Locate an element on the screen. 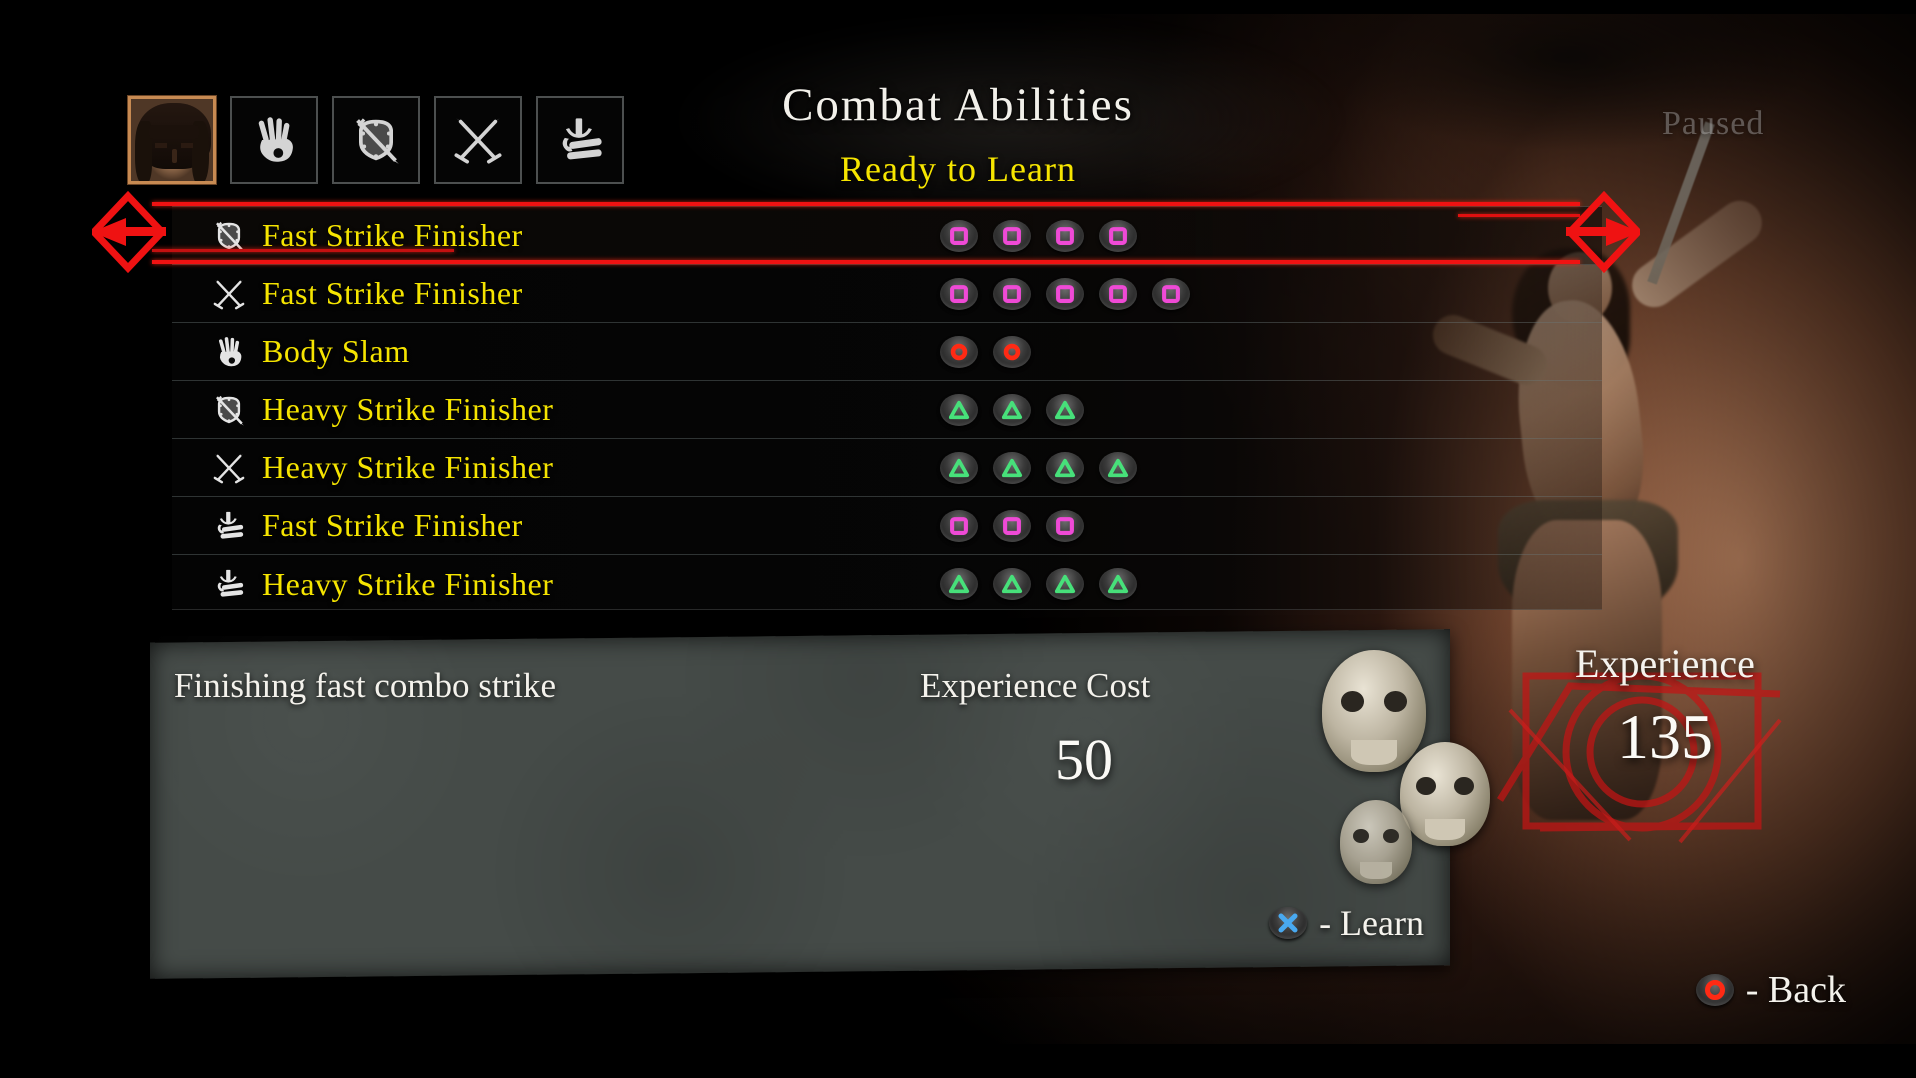 The width and height of the screenshot is (1916, 1078). experience-readout: Experience 135 is located at coordinates (1663, 742).